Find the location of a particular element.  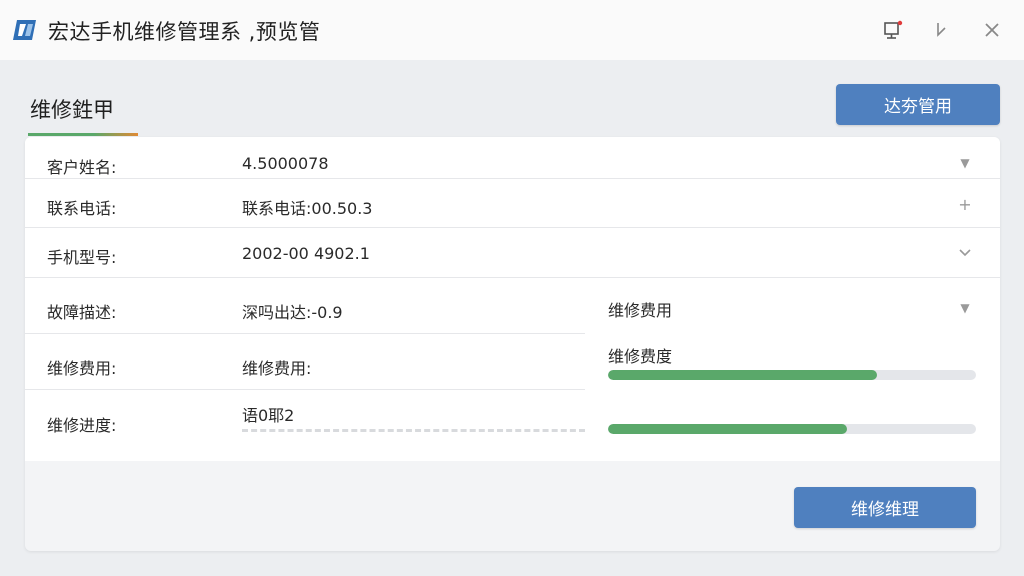

phone-field: 联系电话:00.50.3 is located at coordinates (307, 207).